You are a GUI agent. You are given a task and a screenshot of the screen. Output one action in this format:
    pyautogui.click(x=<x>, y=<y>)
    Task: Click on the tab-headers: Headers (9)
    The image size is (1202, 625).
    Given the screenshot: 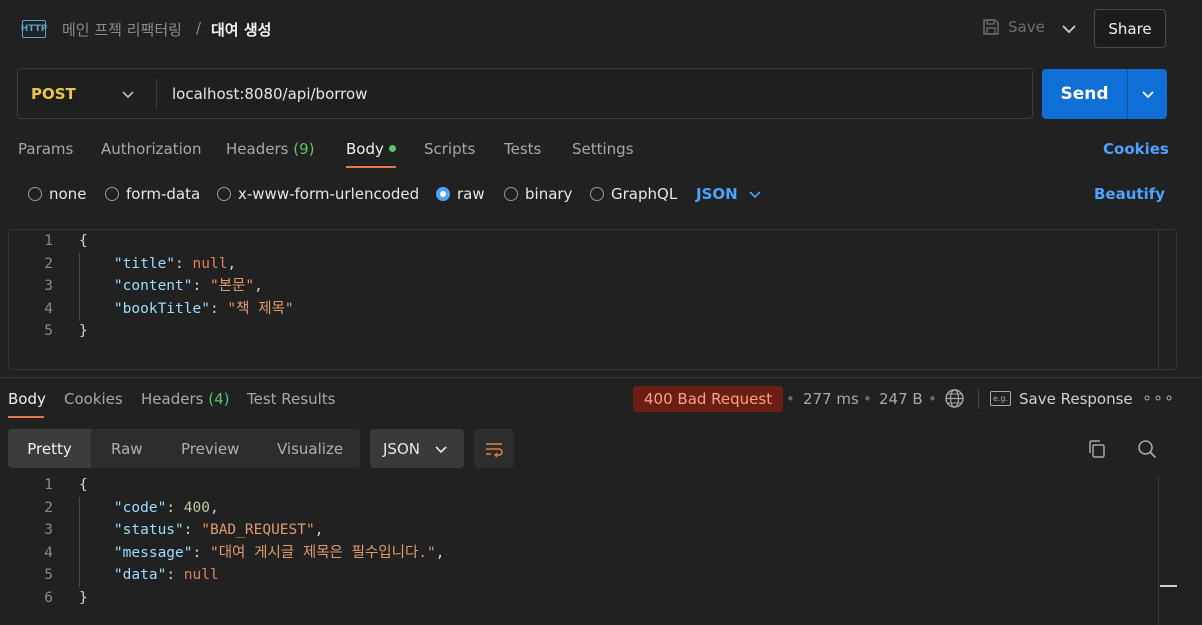 What is the action you would take?
    pyautogui.click(x=270, y=149)
    